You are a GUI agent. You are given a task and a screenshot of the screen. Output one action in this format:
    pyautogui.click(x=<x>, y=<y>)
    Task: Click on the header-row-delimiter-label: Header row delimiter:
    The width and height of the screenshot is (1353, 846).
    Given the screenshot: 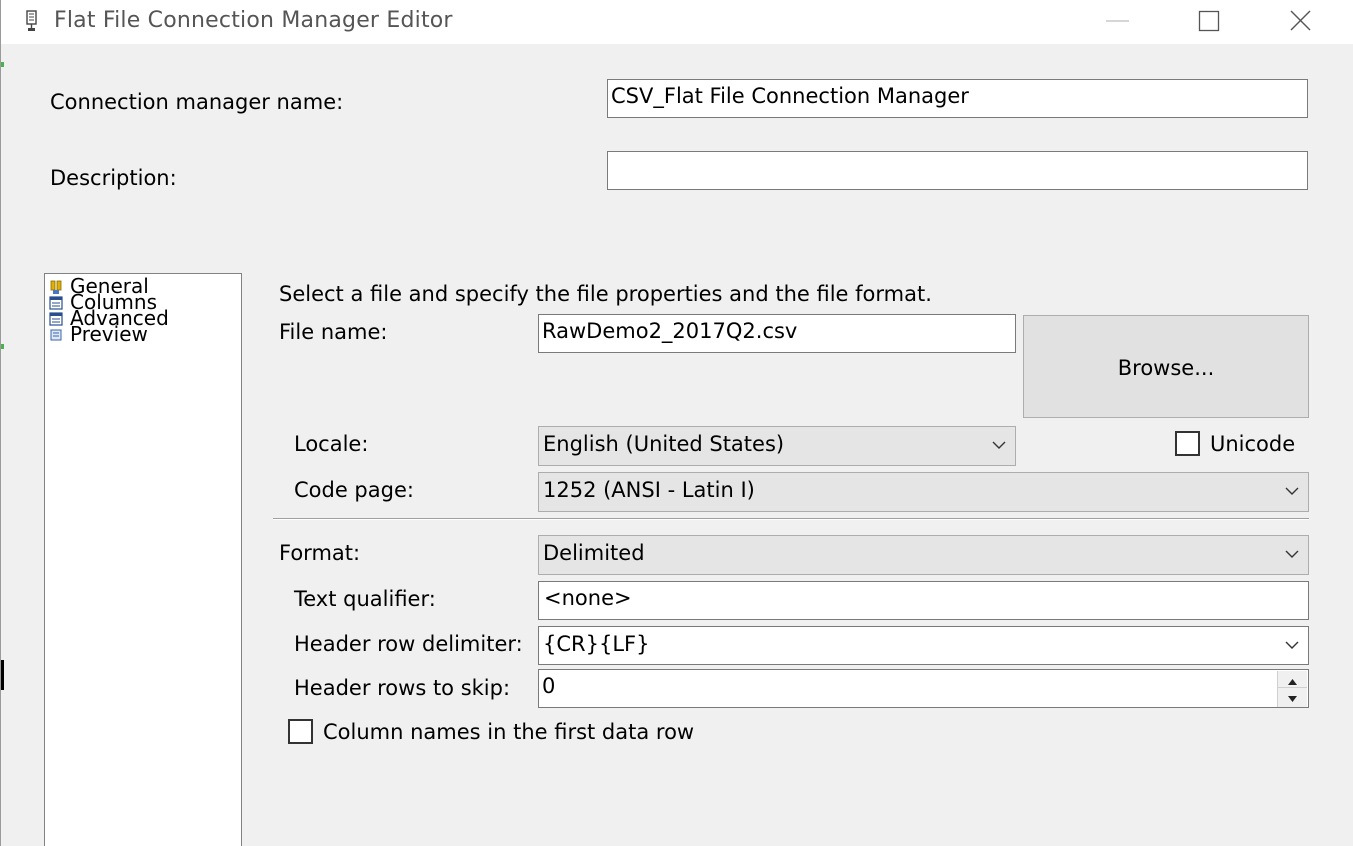 What is the action you would take?
    pyautogui.click(x=408, y=644)
    